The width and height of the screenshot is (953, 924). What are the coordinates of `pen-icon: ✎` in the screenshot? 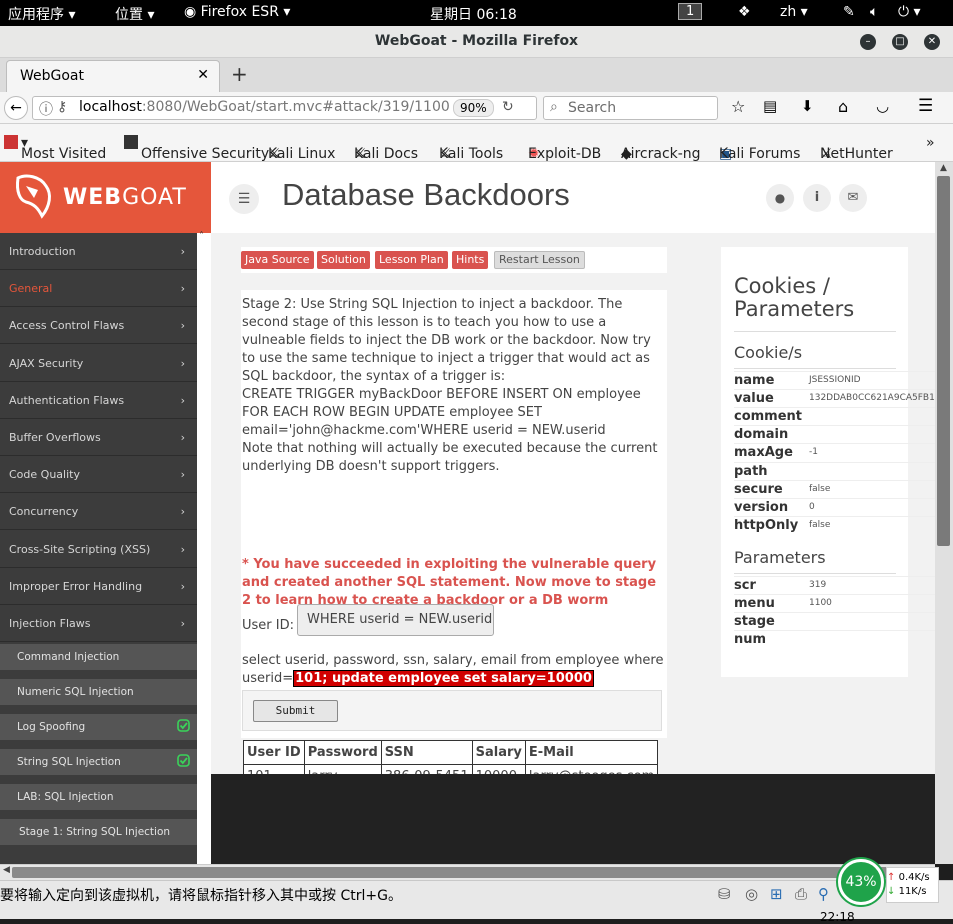 It's located at (849, 12).